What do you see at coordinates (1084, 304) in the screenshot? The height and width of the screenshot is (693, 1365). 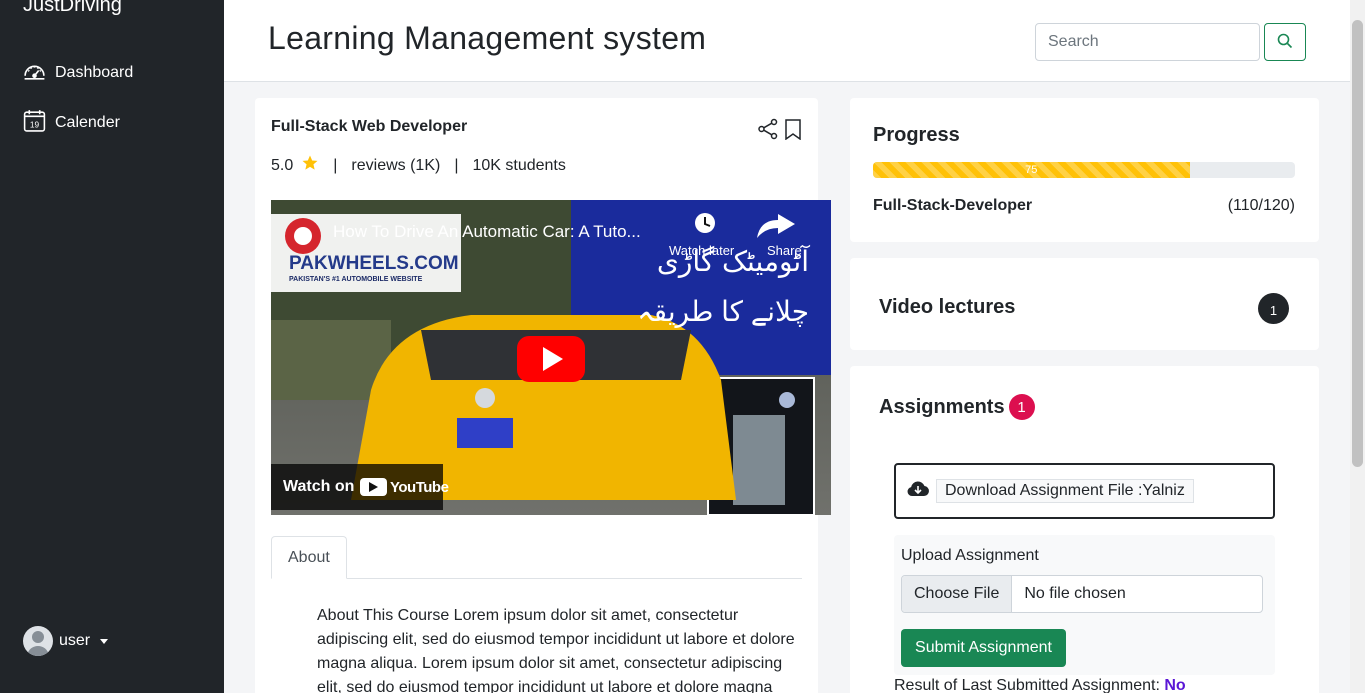 I see `video-lectures-card: Video lectures 1` at bounding box center [1084, 304].